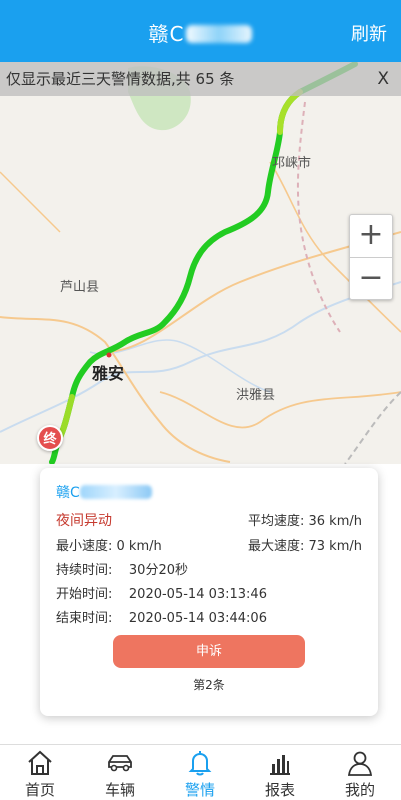 Image resolution: width=401 pixels, height=800 pixels. I want to click on notice-bar: 仅显示最近三天警情数据,共 65 条 X, so click(200, 79).